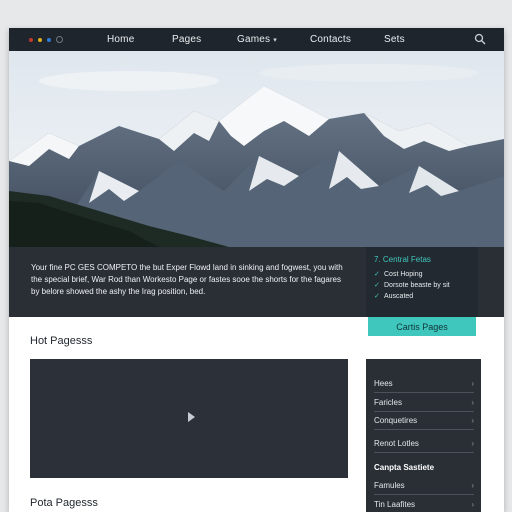 The image size is (512, 512). I want to click on main-nav: Home Pages Games ▾ Contacts Sets, so click(256, 39).